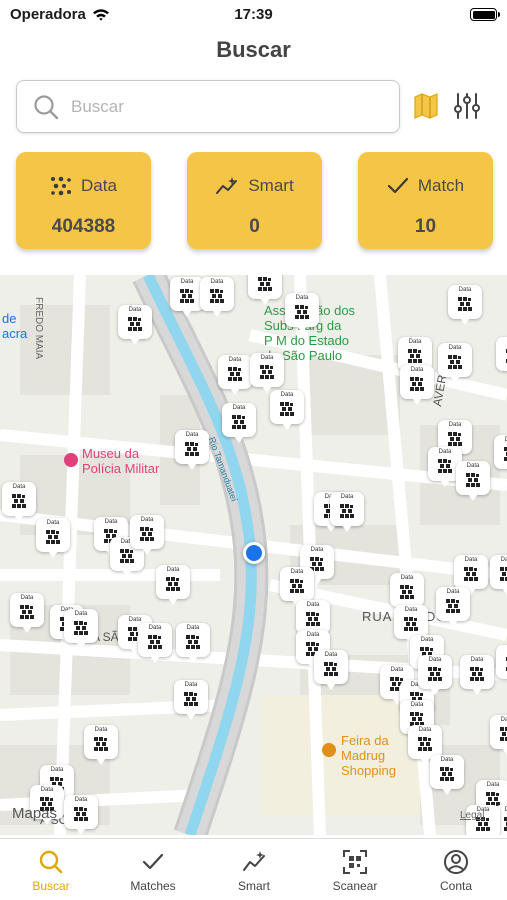 The image size is (507, 900). What do you see at coordinates (153, 861) in the screenshot?
I see `checkmark-icon` at bounding box center [153, 861].